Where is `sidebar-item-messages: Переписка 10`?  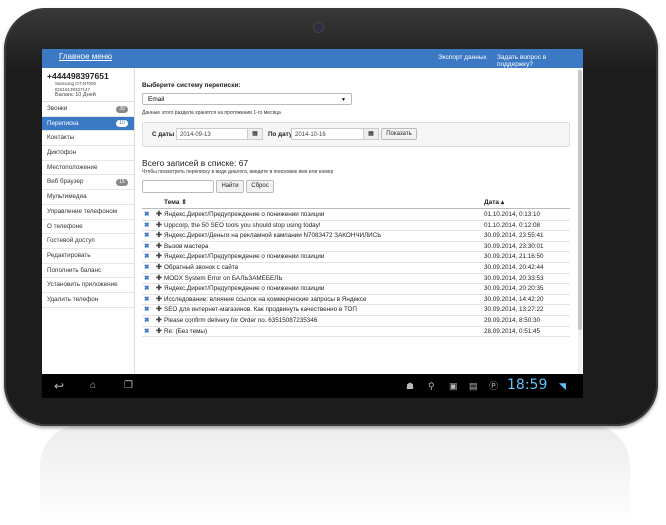
sidebar-item-messages: Переписка 10 is located at coordinates (88, 124).